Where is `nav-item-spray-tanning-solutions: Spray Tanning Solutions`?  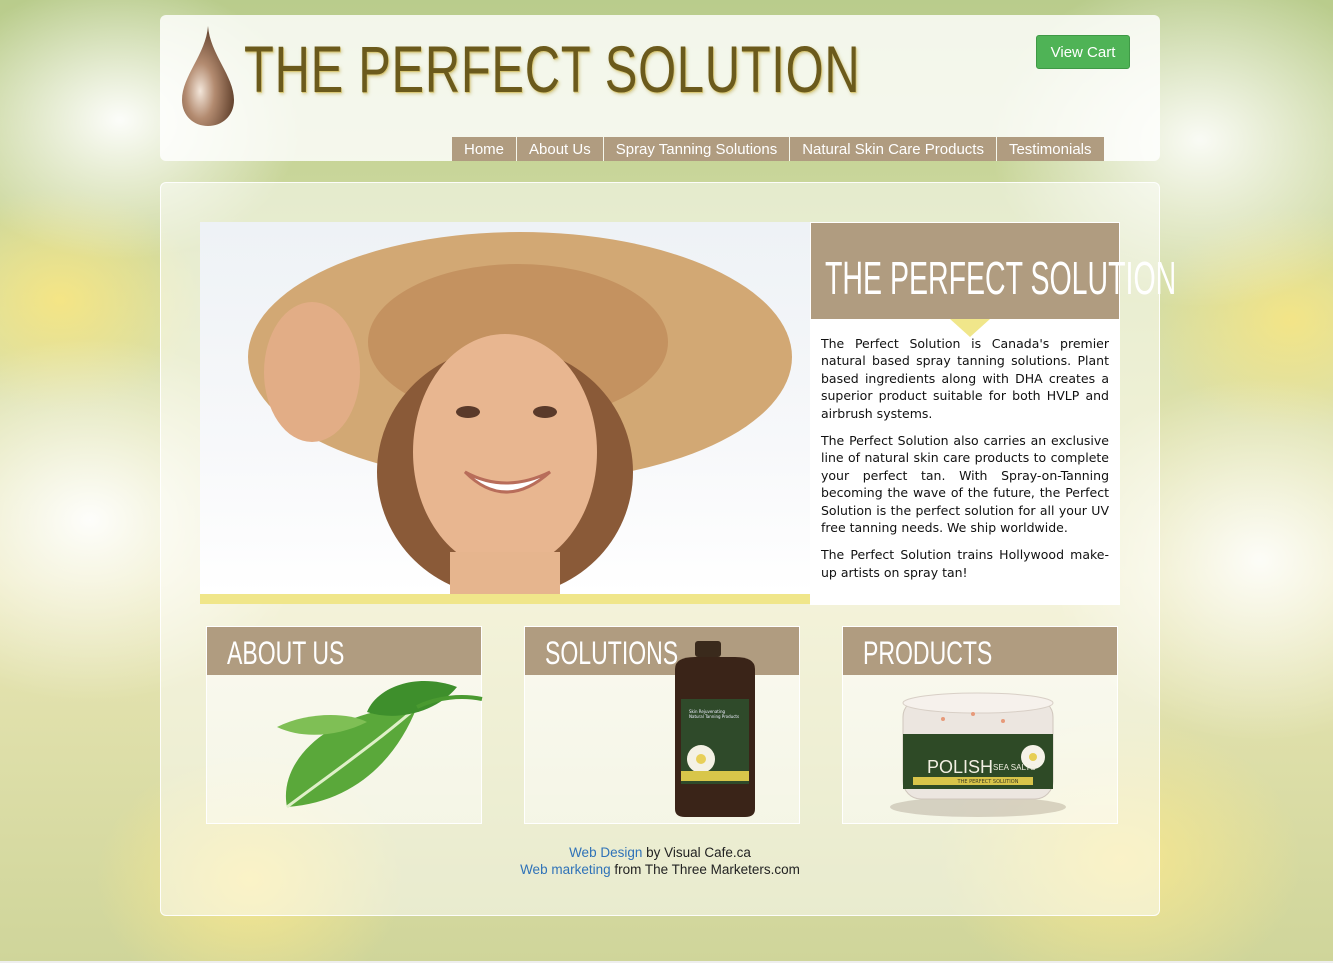 nav-item-spray-tanning-solutions: Spray Tanning Solutions is located at coordinates (696, 149).